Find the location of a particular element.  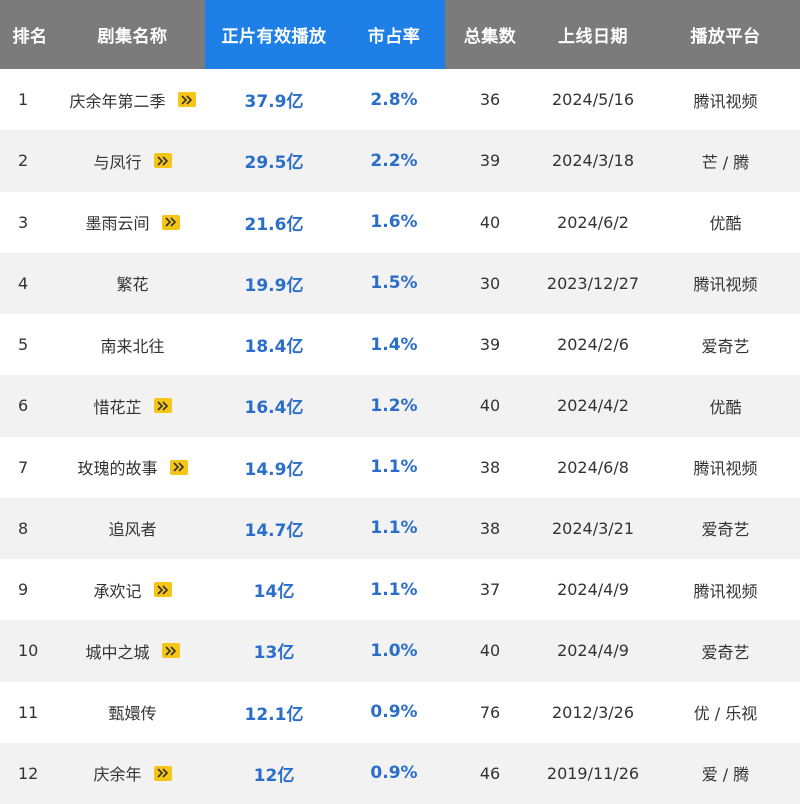

episodes-cell: 76 is located at coordinates (490, 712).